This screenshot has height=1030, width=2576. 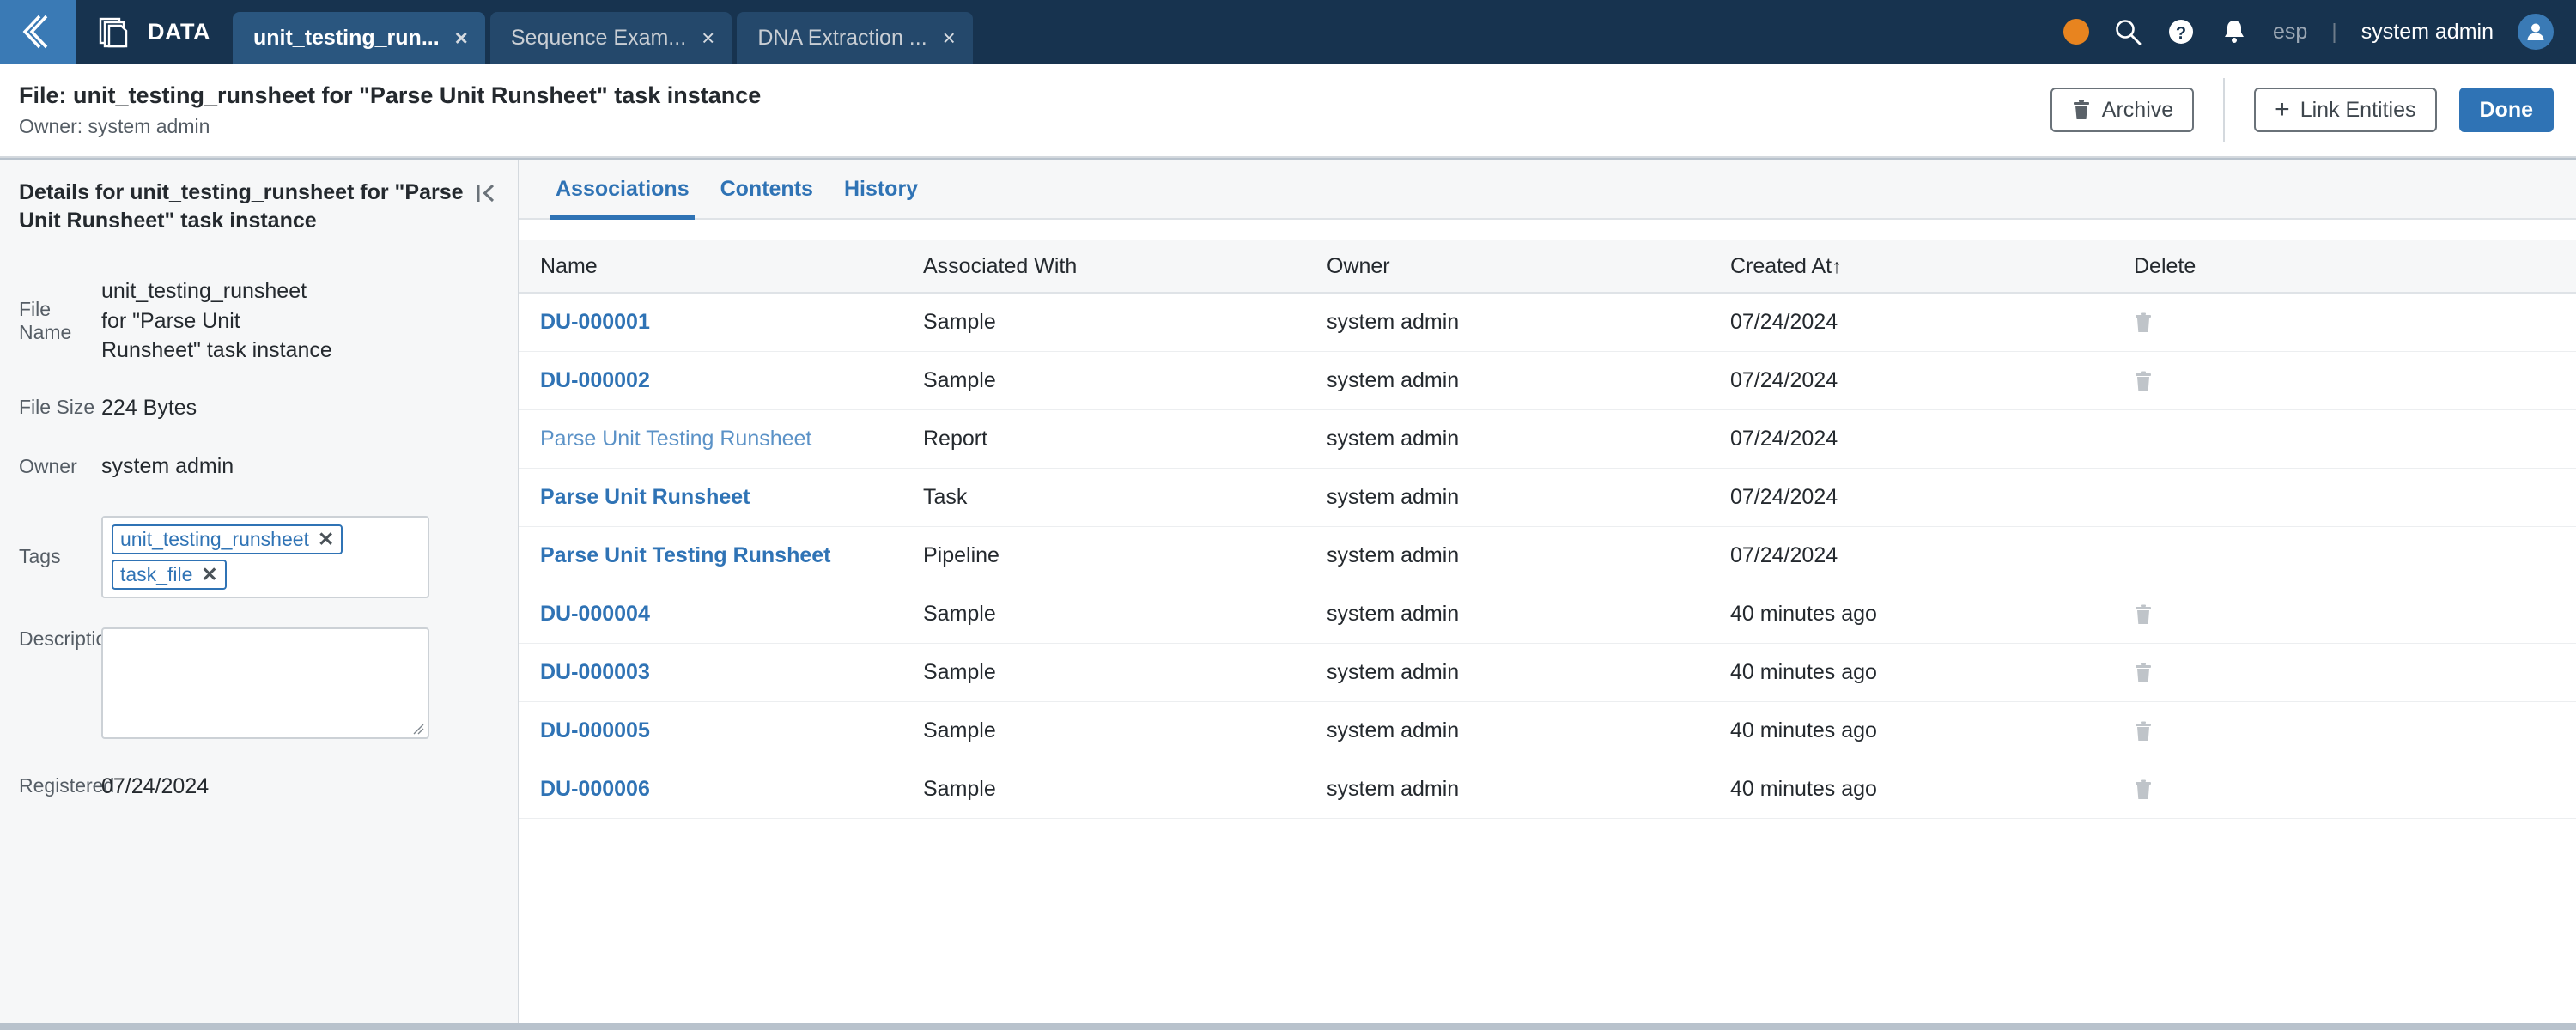 I want to click on tab-contents: Contents, so click(x=767, y=189).